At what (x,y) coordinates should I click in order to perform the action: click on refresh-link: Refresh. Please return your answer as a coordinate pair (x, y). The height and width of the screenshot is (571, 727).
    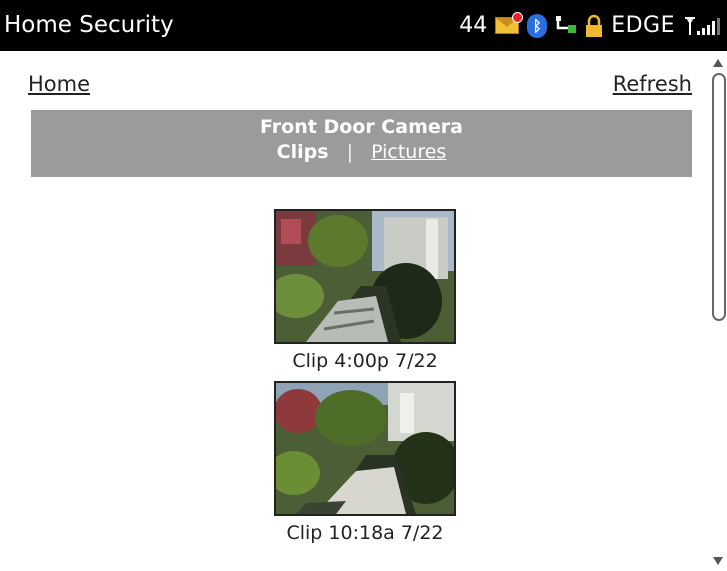
    Looking at the image, I should click on (652, 84).